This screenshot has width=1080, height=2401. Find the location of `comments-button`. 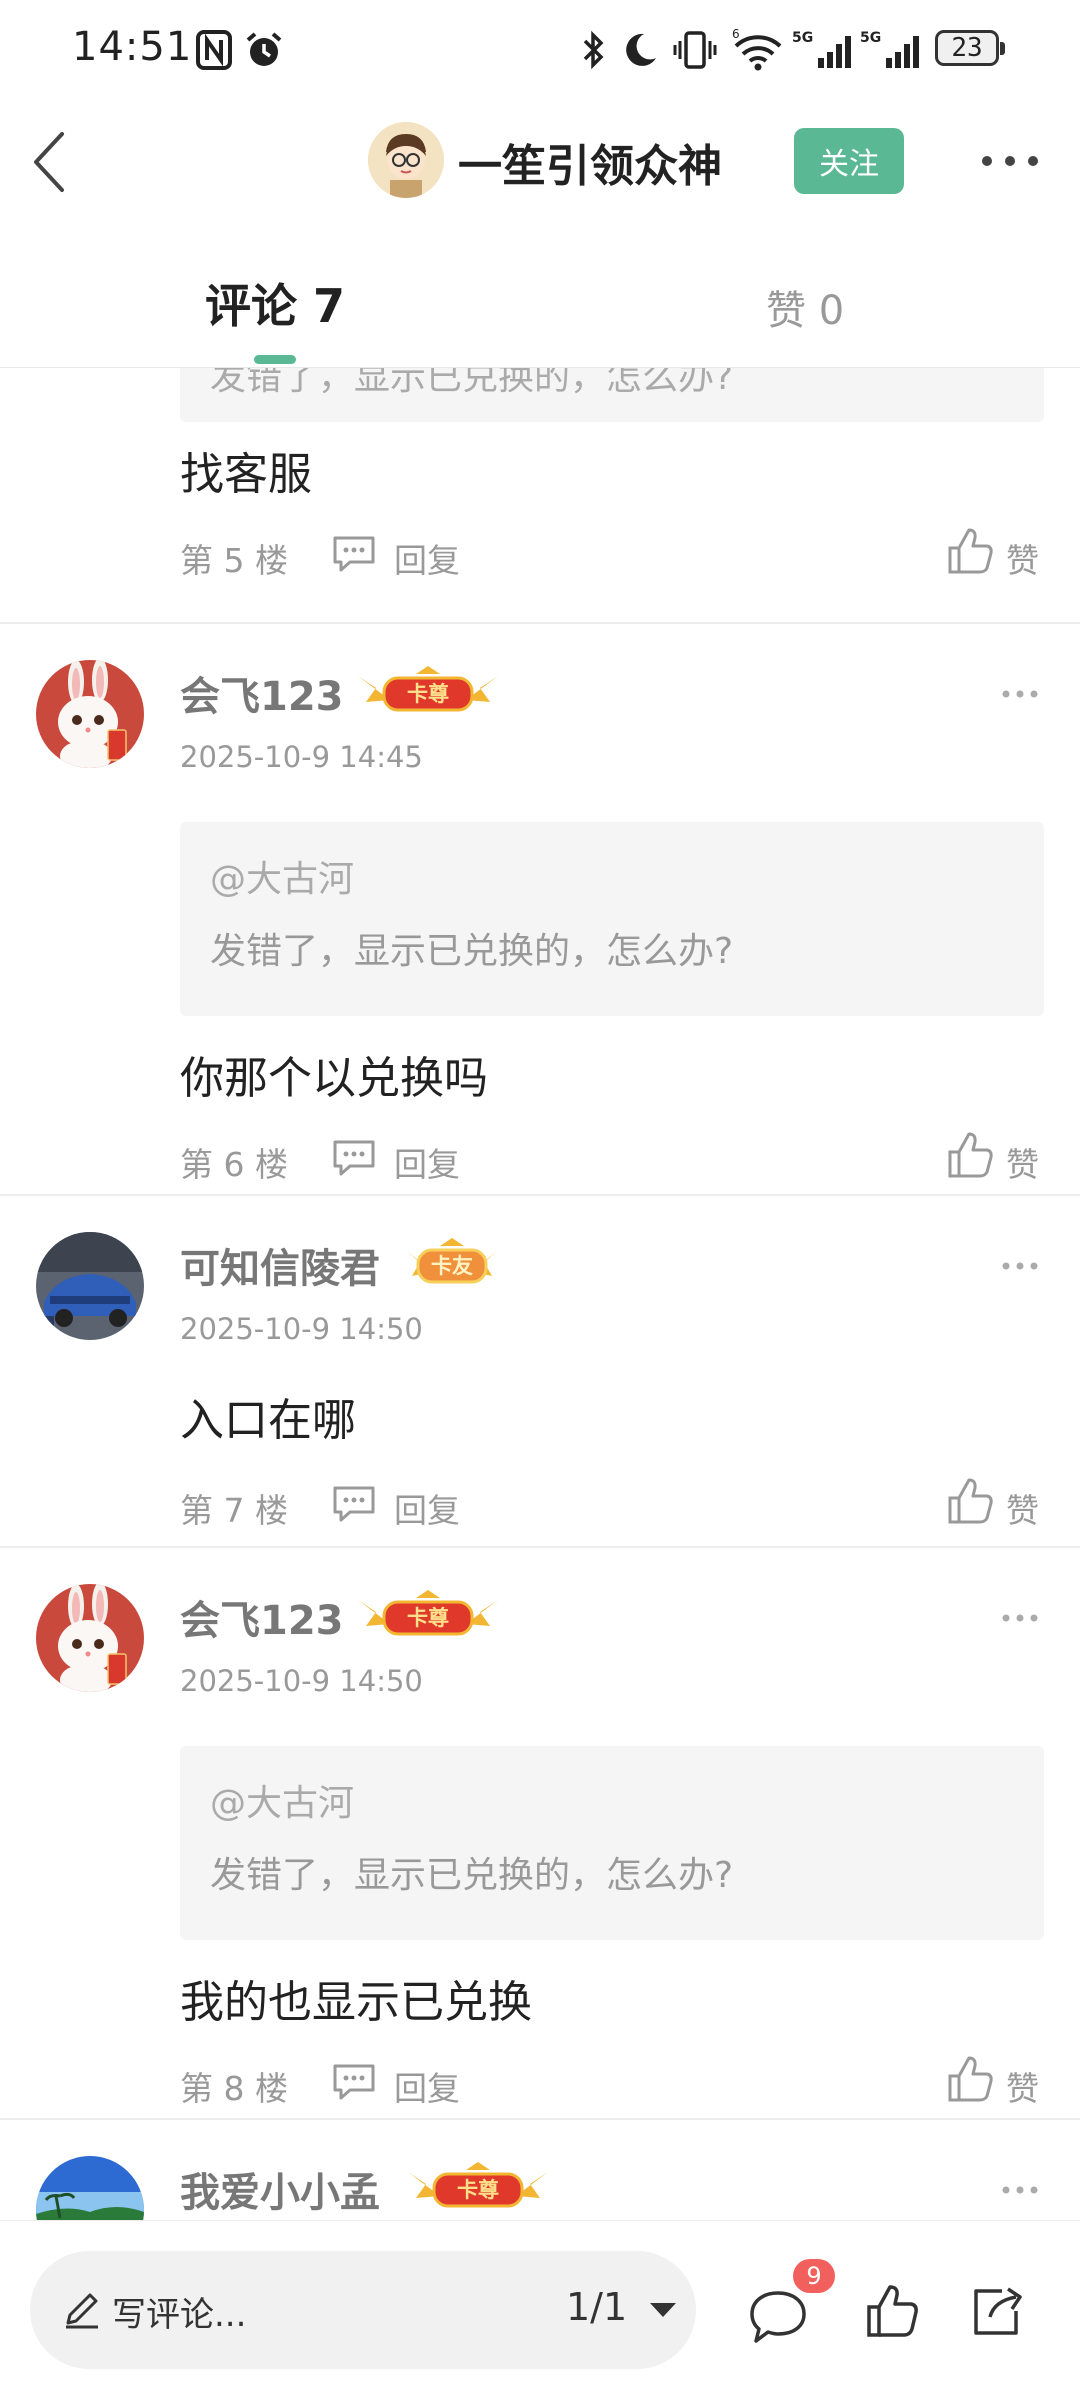

comments-button is located at coordinates (778, 2317).